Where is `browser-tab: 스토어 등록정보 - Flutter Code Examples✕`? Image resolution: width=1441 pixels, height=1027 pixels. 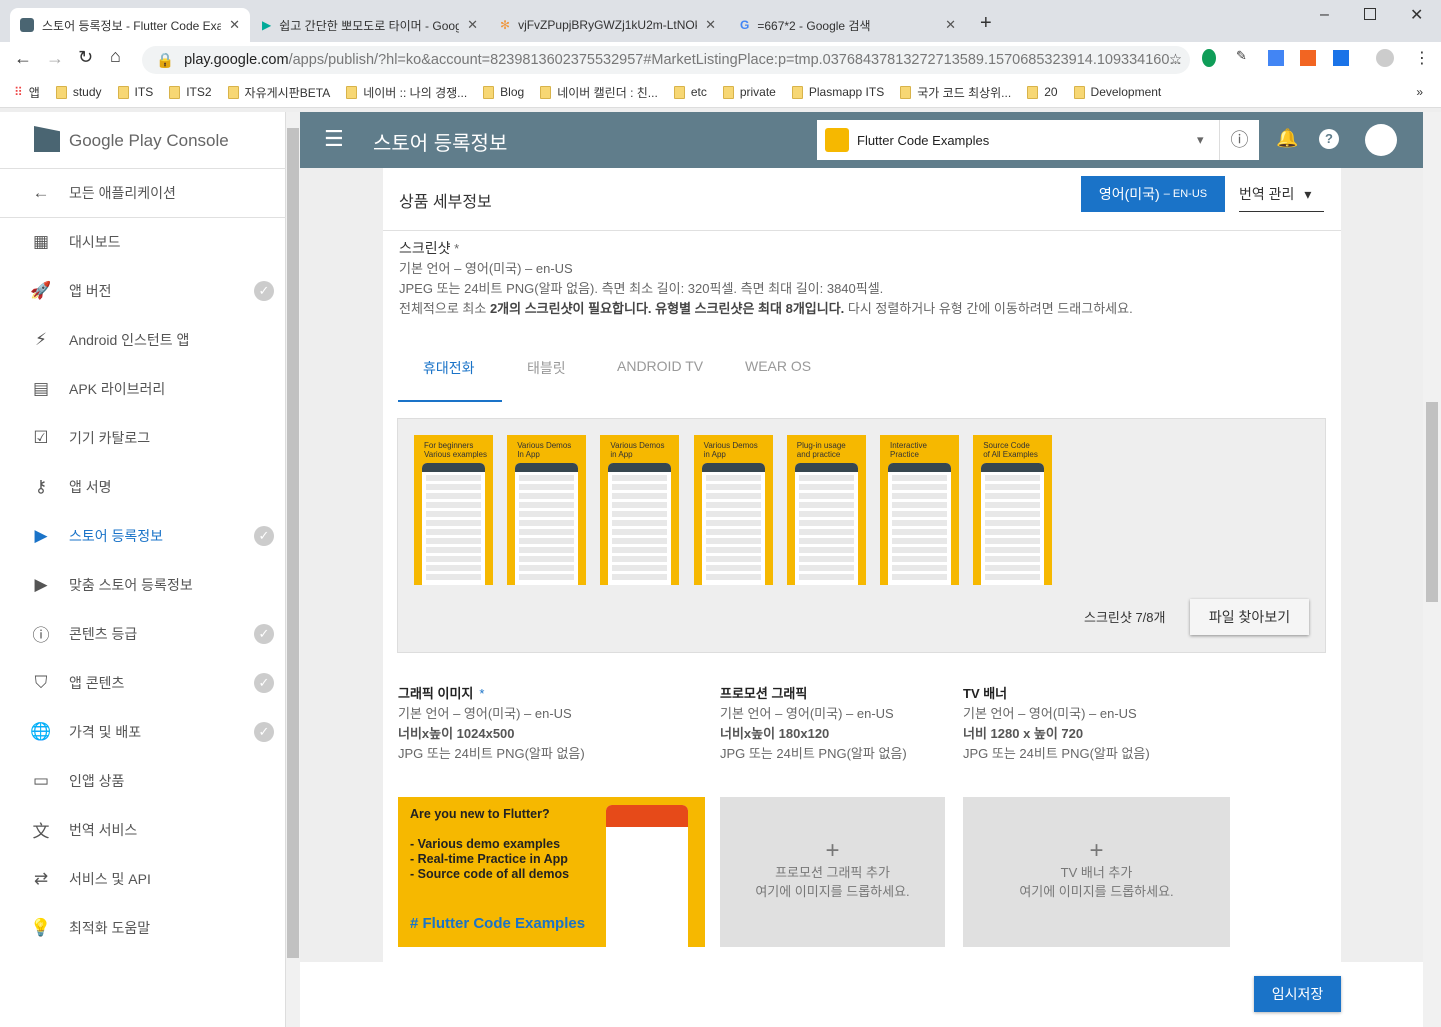
browser-tab: 스토어 등록정보 - Flutter Code Examples✕ is located at coordinates (130, 25).